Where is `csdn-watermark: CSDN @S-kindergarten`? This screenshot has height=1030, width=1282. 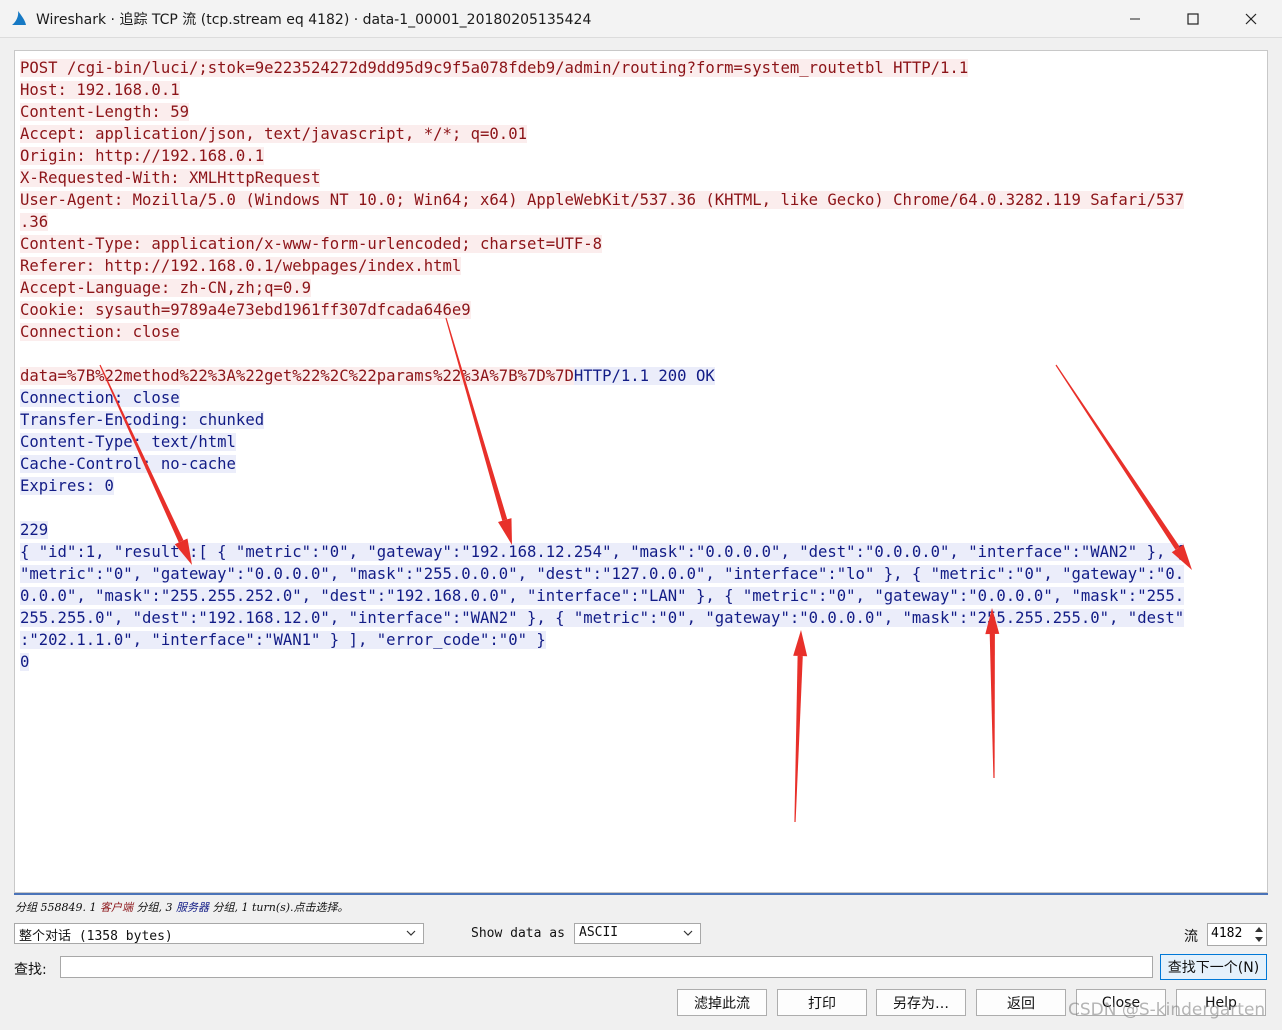
csdn-watermark: CSDN @S-kindergarten is located at coordinates (1167, 1010).